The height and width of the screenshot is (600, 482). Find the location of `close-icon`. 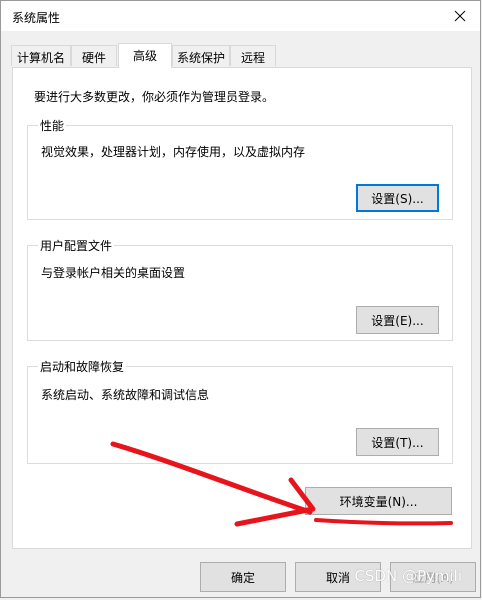

close-icon is located at coordinates (460, 16).